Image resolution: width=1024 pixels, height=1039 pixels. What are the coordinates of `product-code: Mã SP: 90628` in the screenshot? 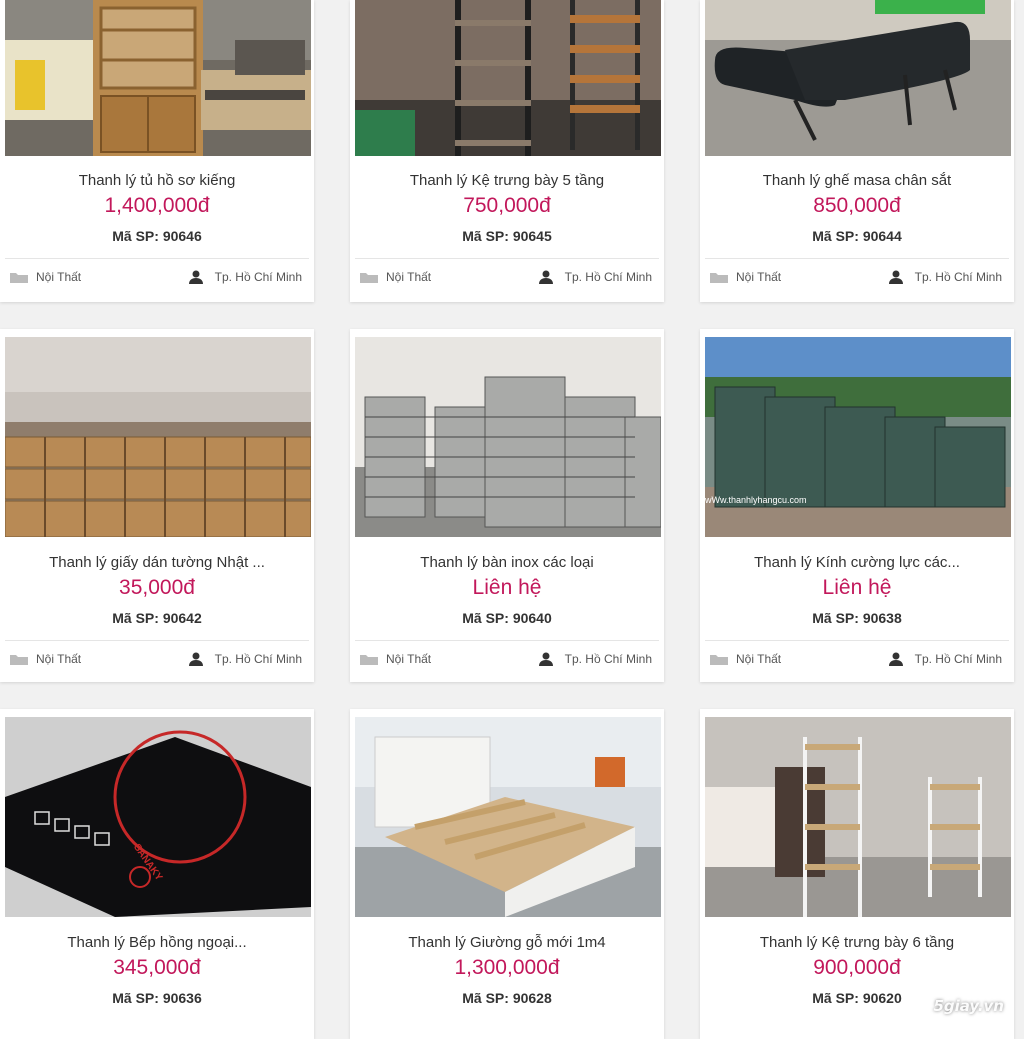 It's located at (507, 998).